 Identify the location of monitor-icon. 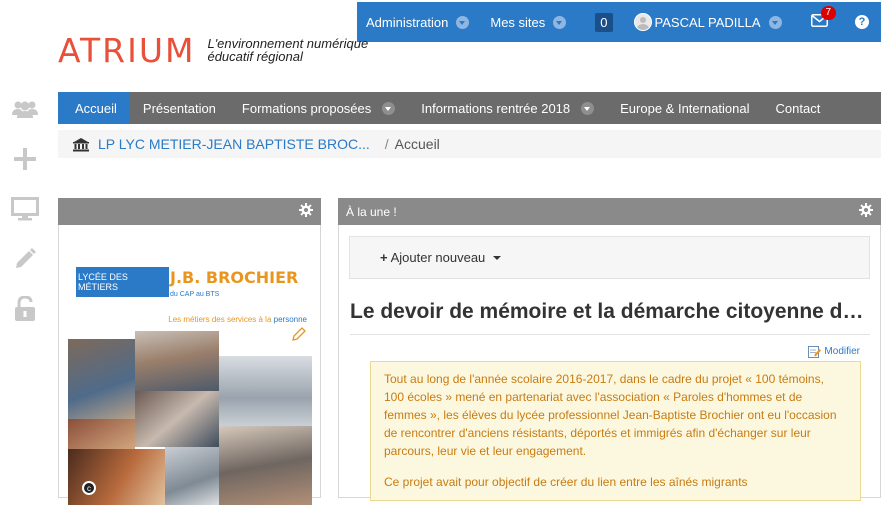
(25, 209).